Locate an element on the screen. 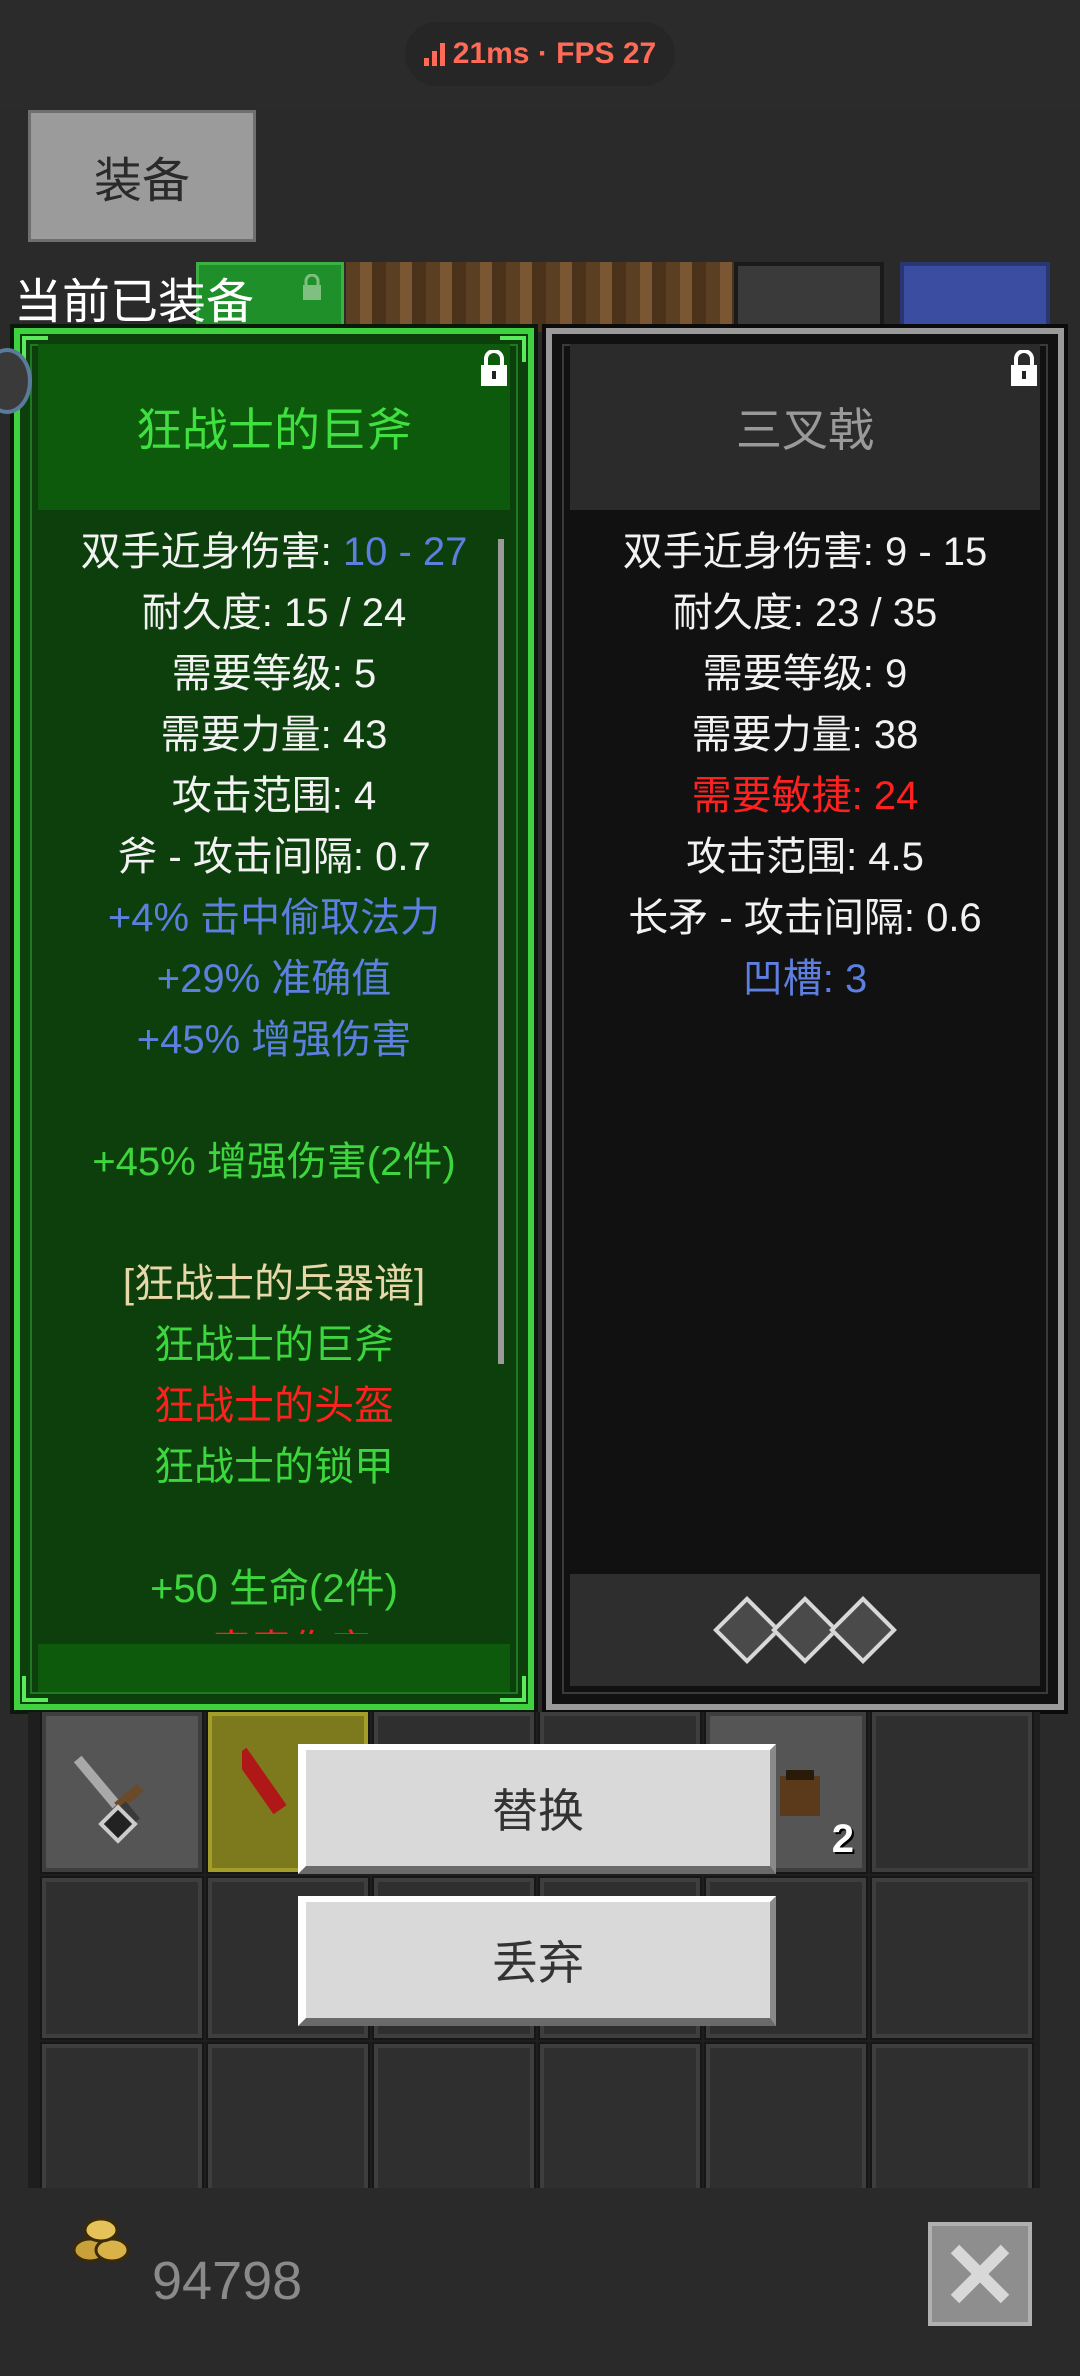 Image resolution: width=1080 pixels, height=2376 pixels. stat-text: [狂战士的兵器谱] is located at coordinates (274, 1284).